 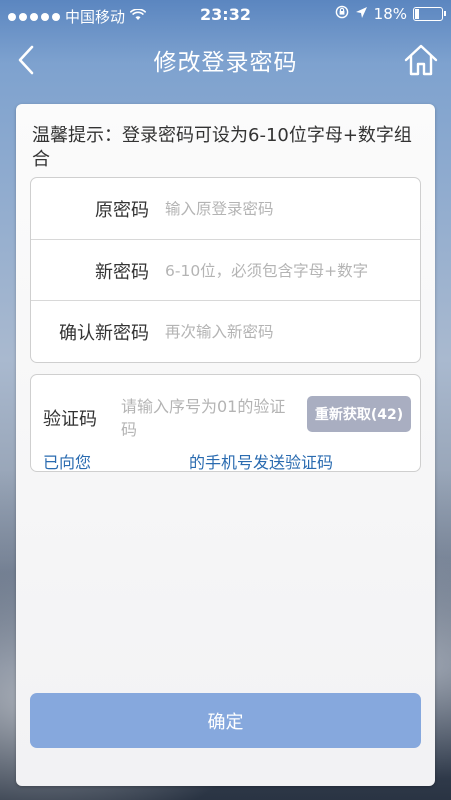 I want to click on status-bar: 中国移动 23:32 18%, so click(x=225, y=15).